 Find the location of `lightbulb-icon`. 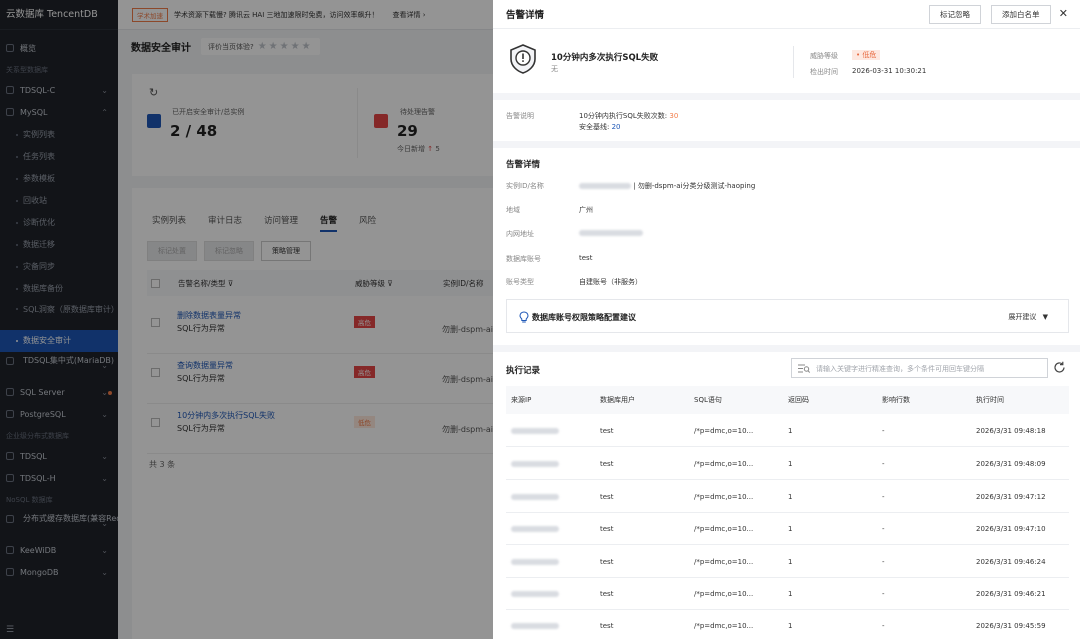

lightbulb-icon is located at coordinates (524, 317).